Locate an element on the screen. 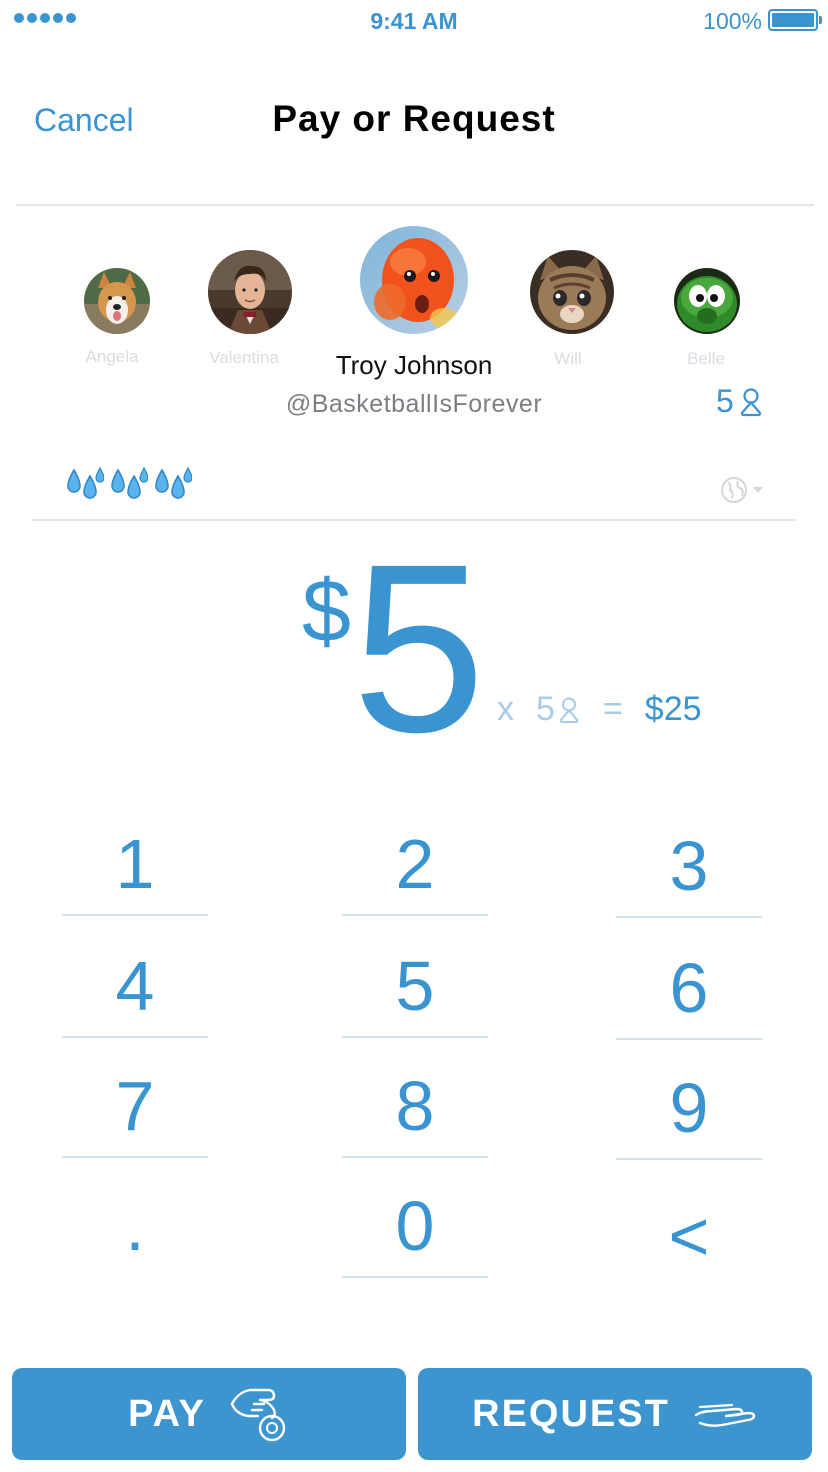 The image size is (828, 1472). man-avatar-icon is located at coordinates (250, 292).